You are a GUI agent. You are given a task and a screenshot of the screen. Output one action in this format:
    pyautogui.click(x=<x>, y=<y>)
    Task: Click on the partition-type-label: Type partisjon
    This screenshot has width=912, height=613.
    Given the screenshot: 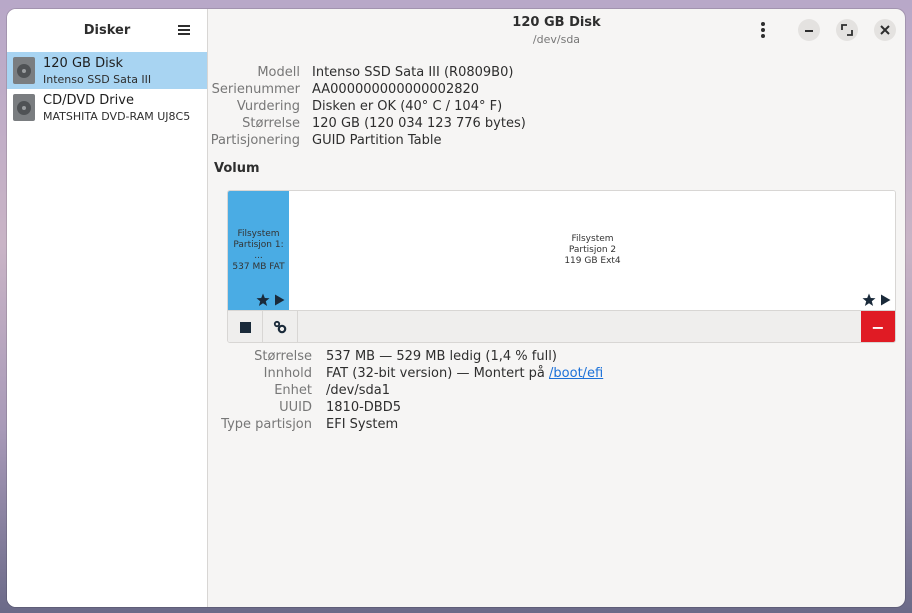 What is the action you would take?
    pyautogui.click(x=266, y=424)
    